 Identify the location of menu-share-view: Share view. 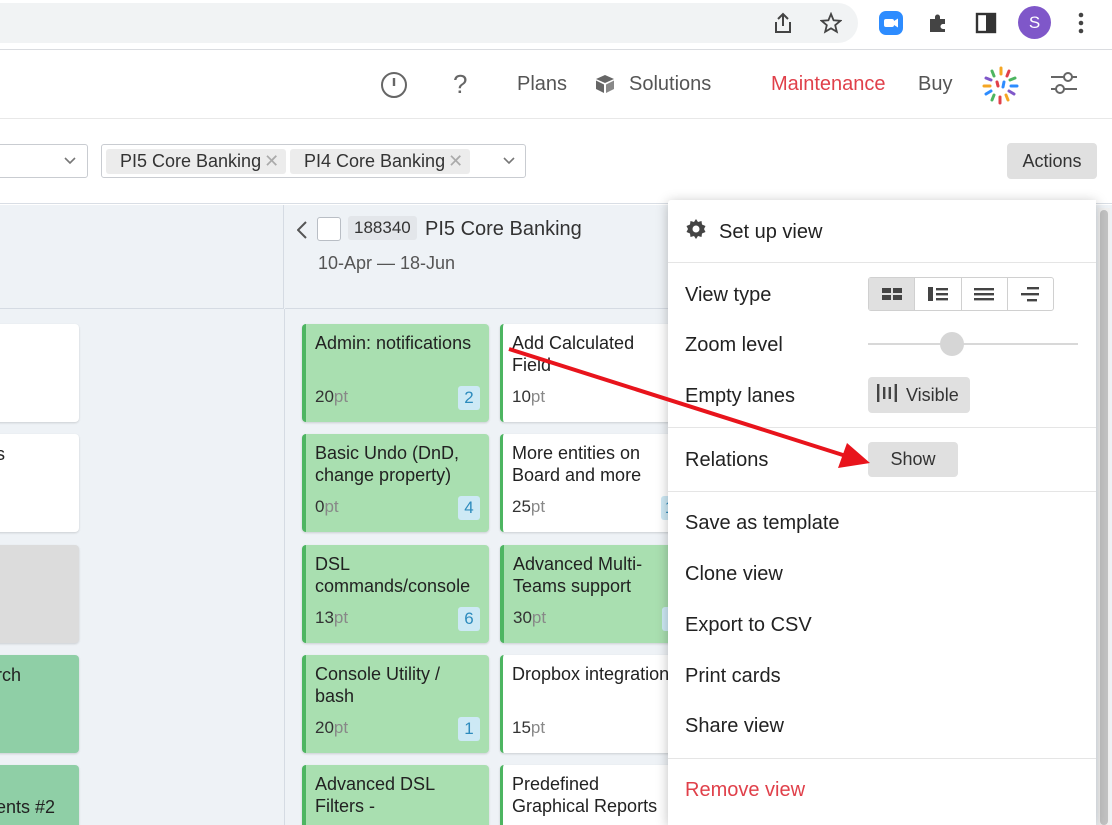
(734, 726).